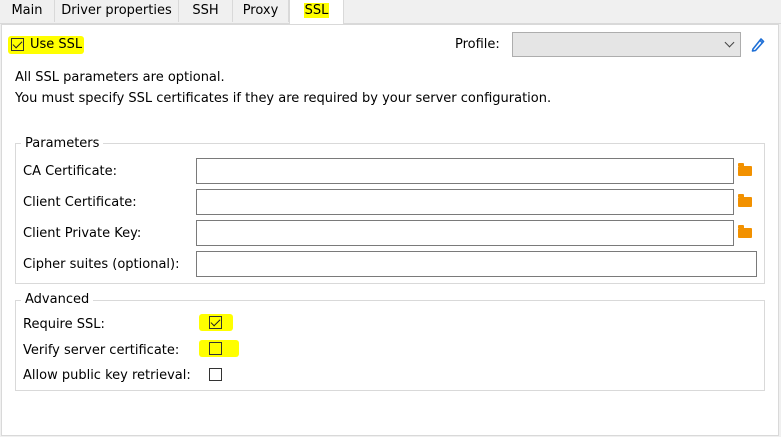 Image resolution: width=781 pixels, height=437 pixels. I want to click on advanced-group-title: Advanced, so click(57, 300).